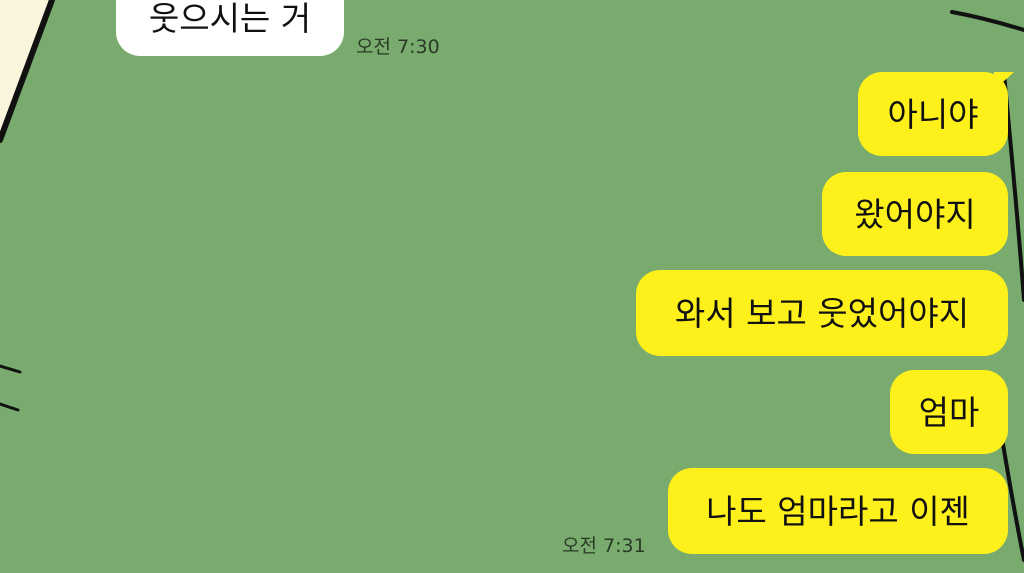 The height and width of the screenshot is (573, 1024). I want to click on message-text: 왔어야지, so click(915, 214).